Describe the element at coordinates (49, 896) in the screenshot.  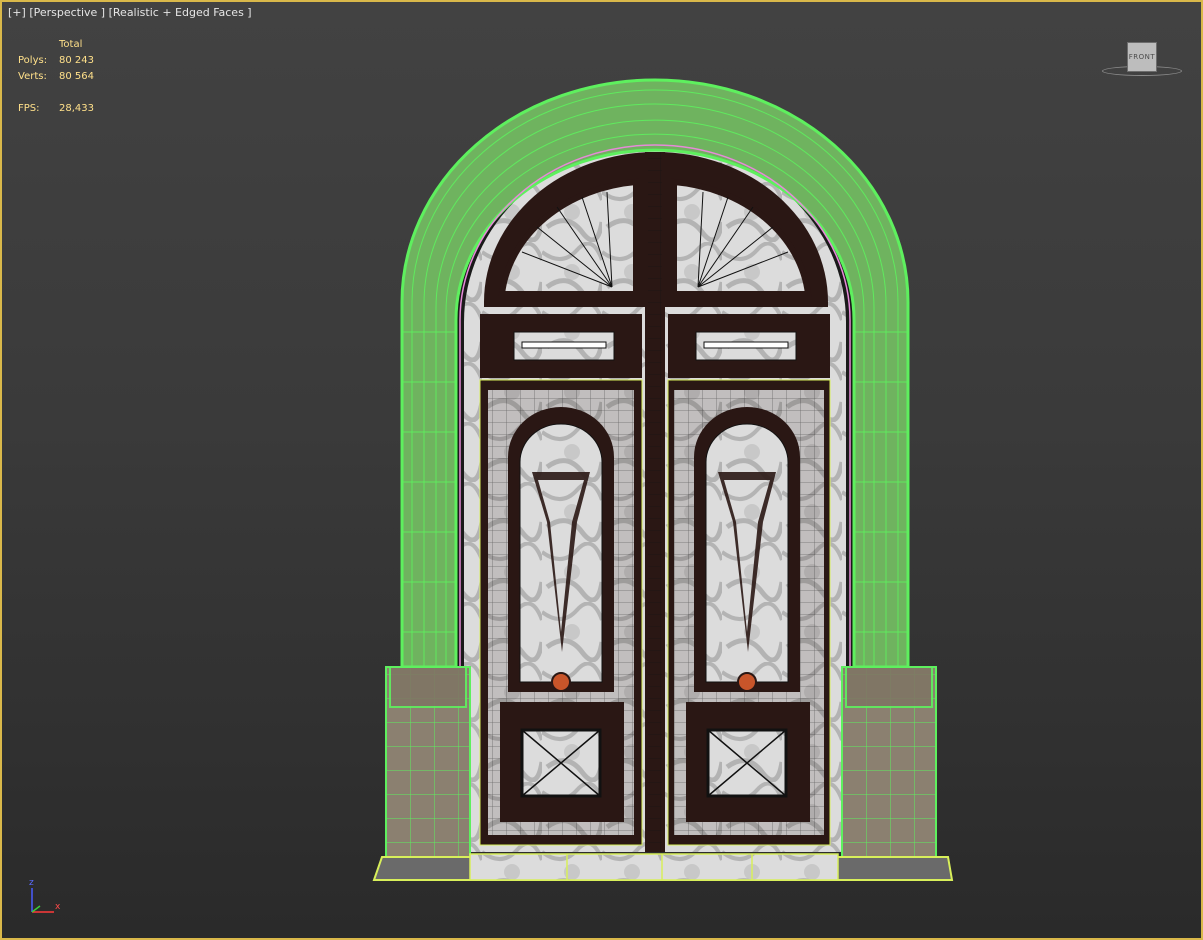
I see `axis-tripod-icon: z x` at that location.